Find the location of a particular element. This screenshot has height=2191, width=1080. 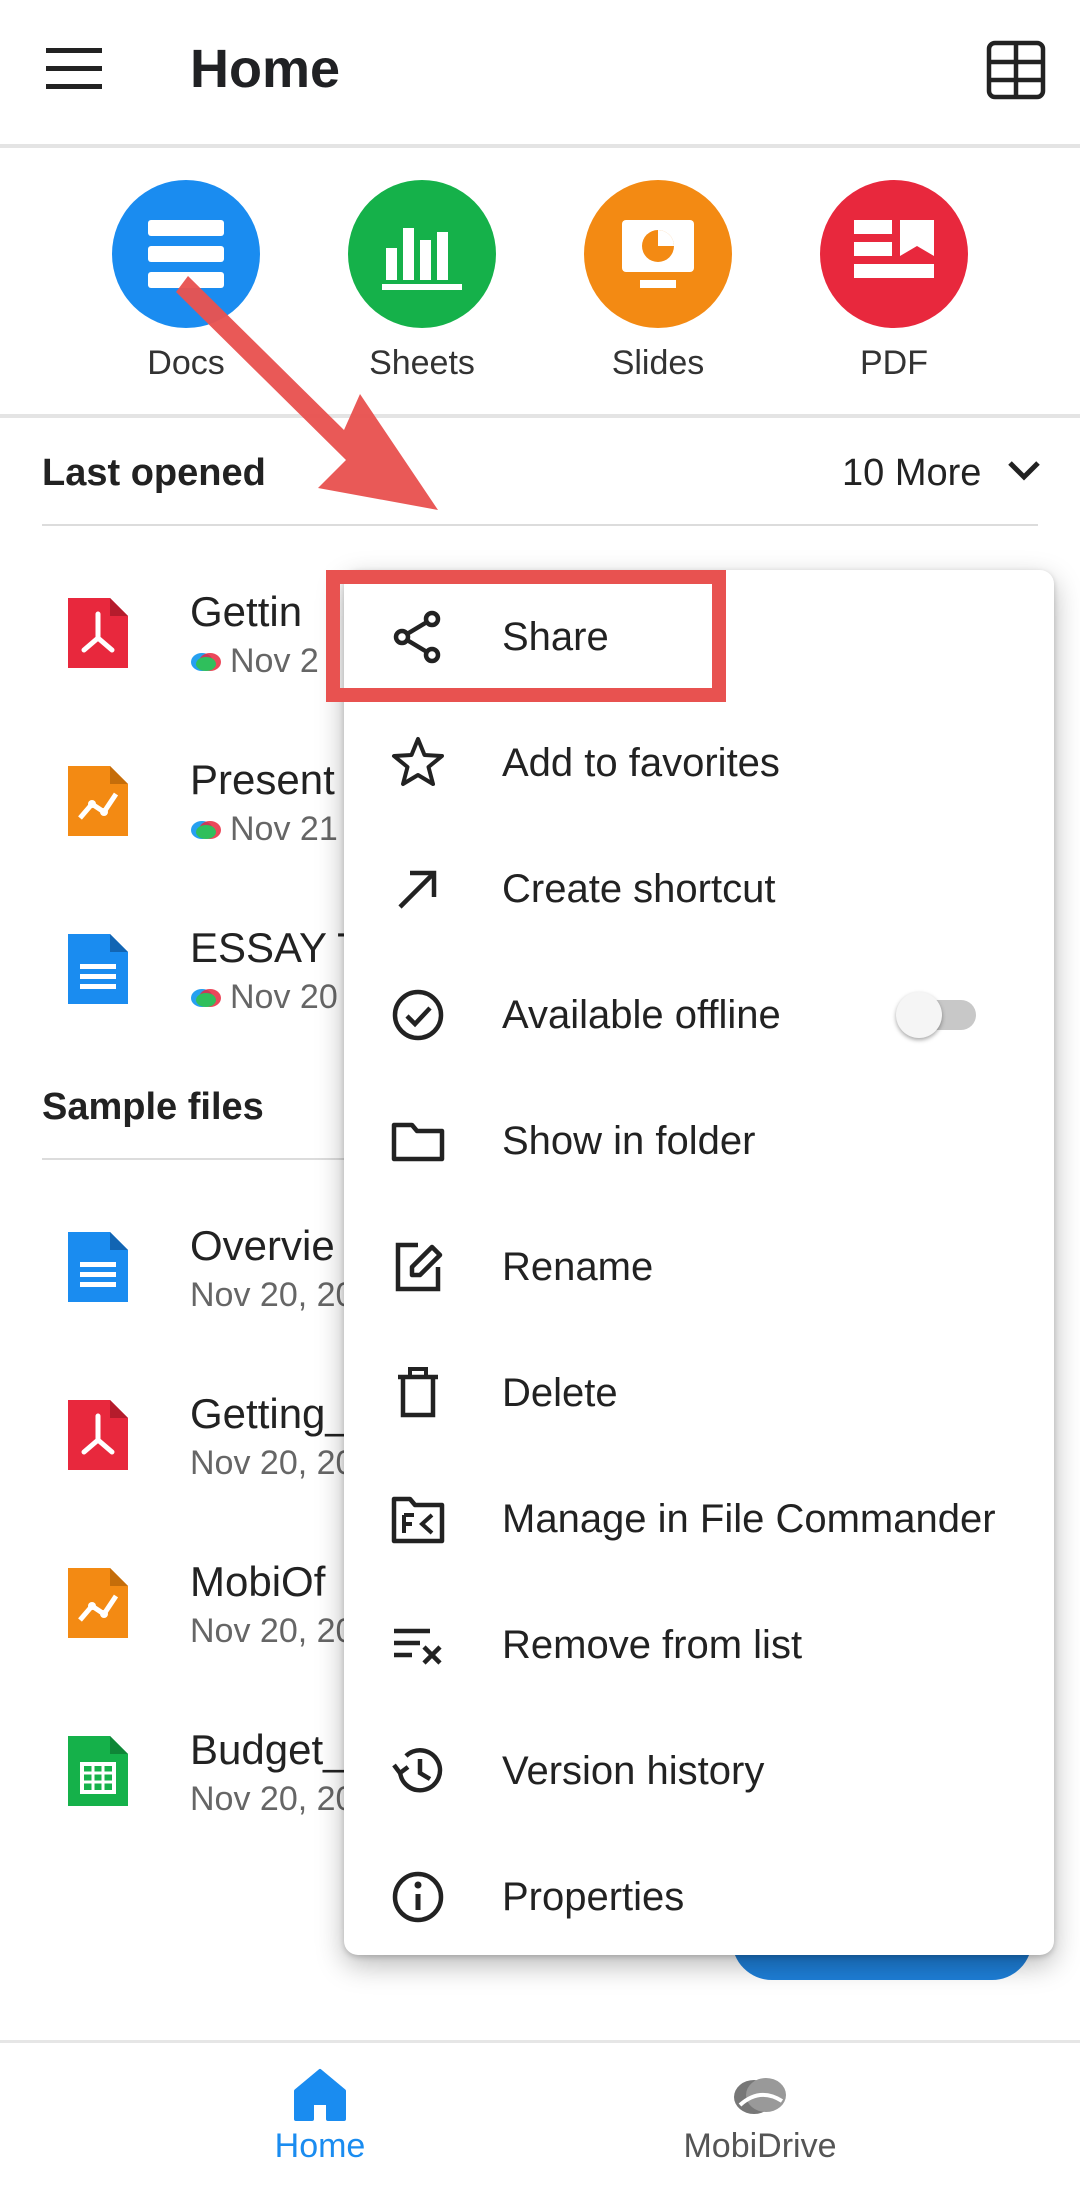

nav-mobidrive: MobiDrive is located at coordinates (760, 2117).